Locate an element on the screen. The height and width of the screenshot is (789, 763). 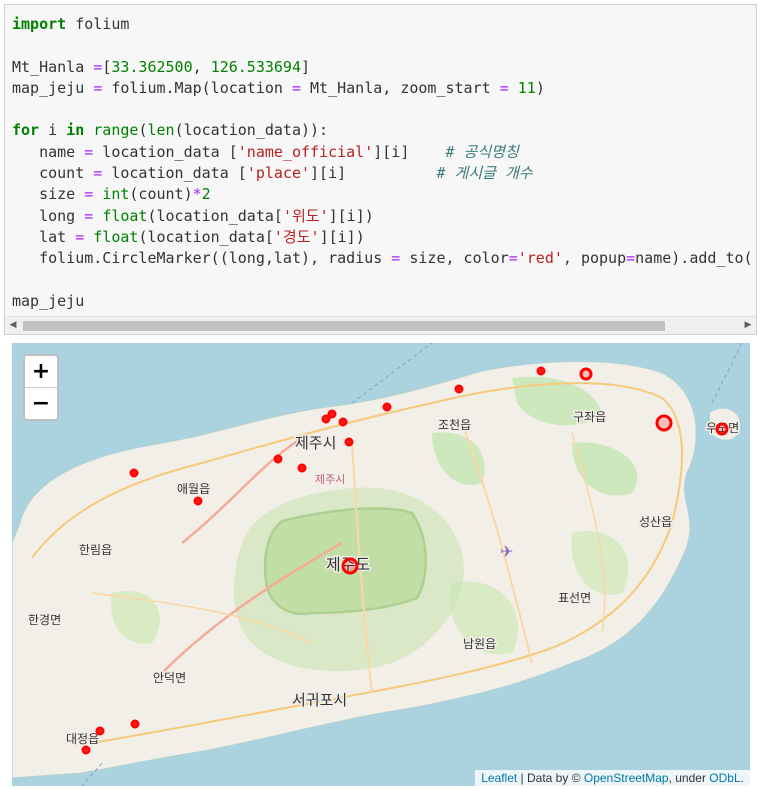
code-token: name).add_to( is located at coordinates (694, 258).